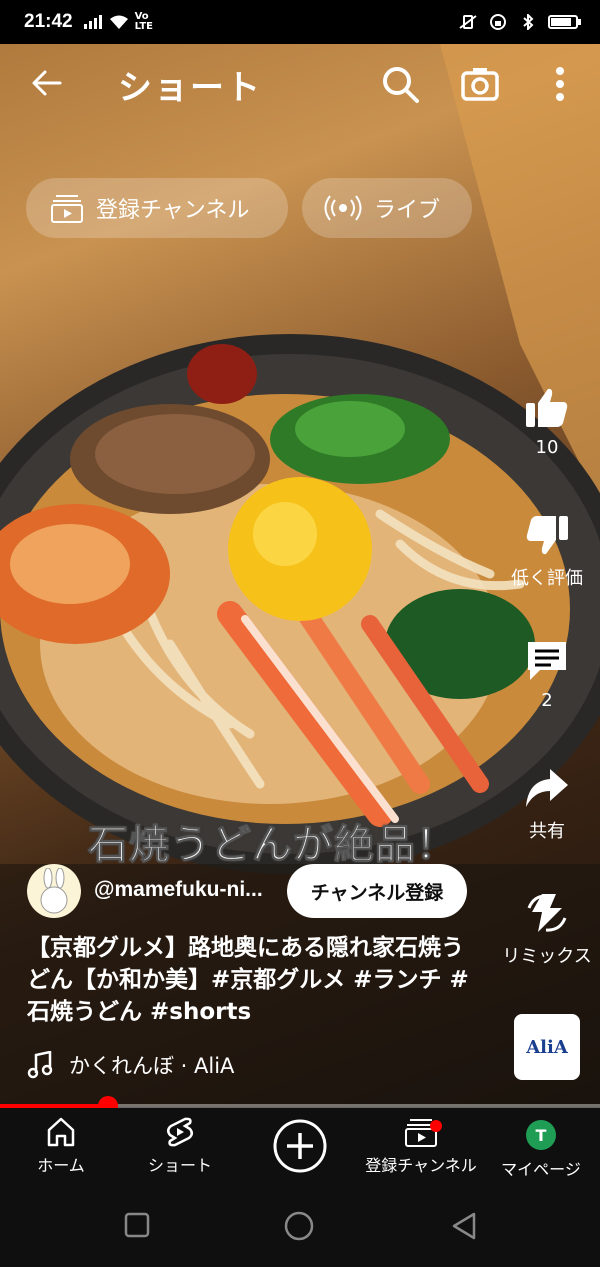  Describe the element at coordinates (547, 407) in the screenshot. I see `thumbs-up-icon` at that location.